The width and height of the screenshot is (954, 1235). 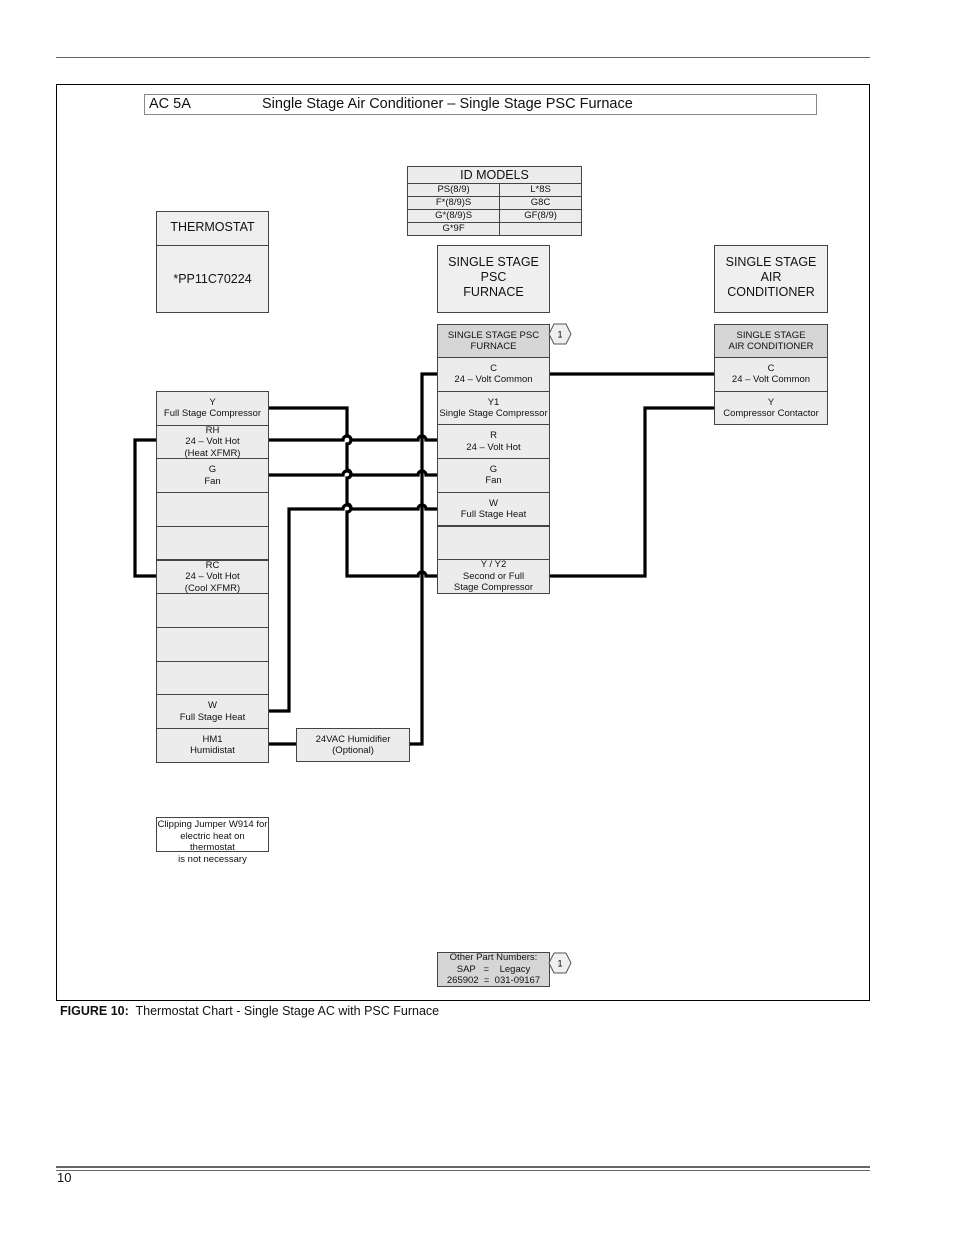 What do you see at coordinates (94, 1011) in the screenshot?
I see `figure-label: FIGURE 10:` at bounding box center [94, 1011].